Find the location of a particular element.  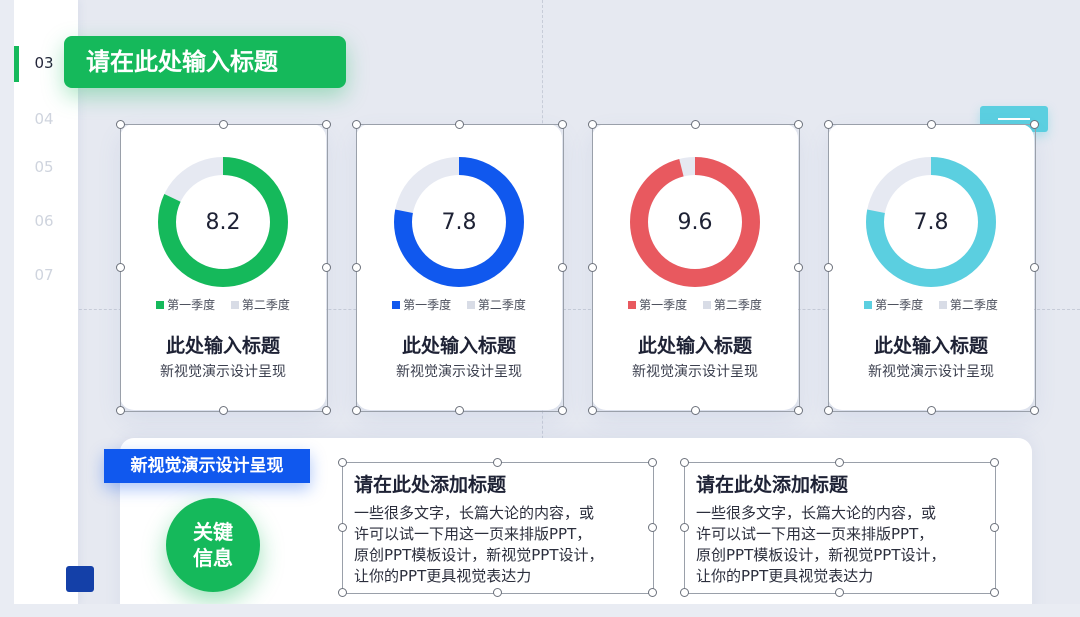

donut-chart: 9.6 is located at coordinates (695, 222).